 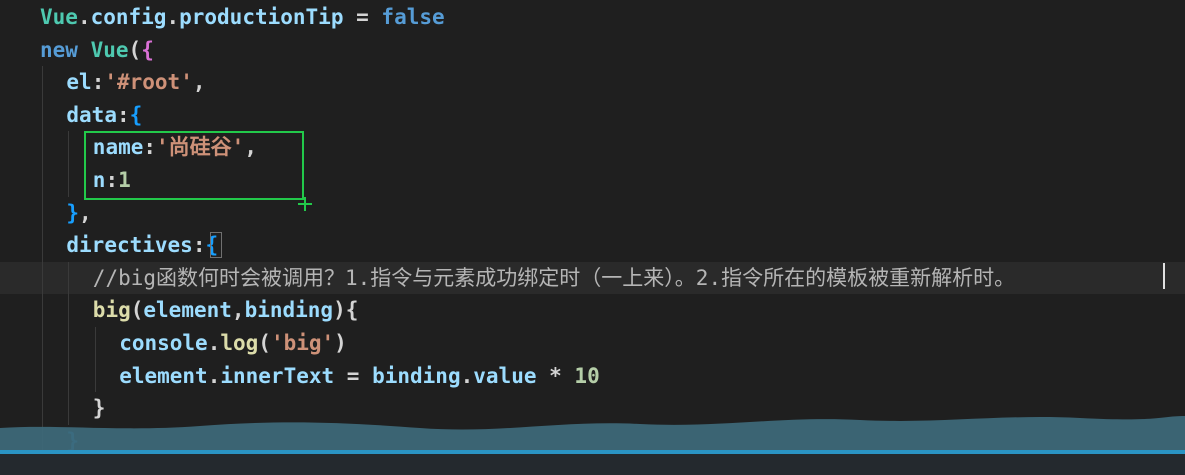 What do you see at coordinates (129, 245) in the screenshot?
I see `code-token: directives` at bounding box center [129, 245].